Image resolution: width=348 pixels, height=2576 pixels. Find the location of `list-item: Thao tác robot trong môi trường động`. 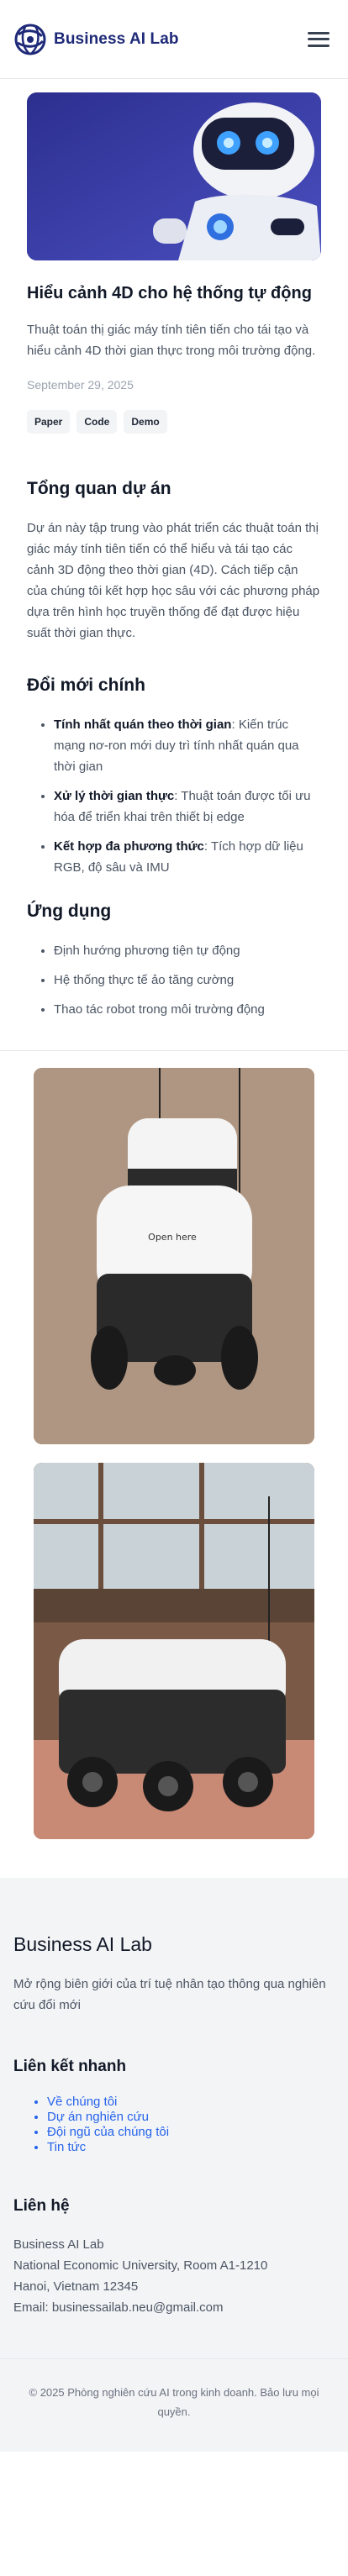

list-item: Thao tác robot trong môi trường động is located at coordinates (187, 1009).